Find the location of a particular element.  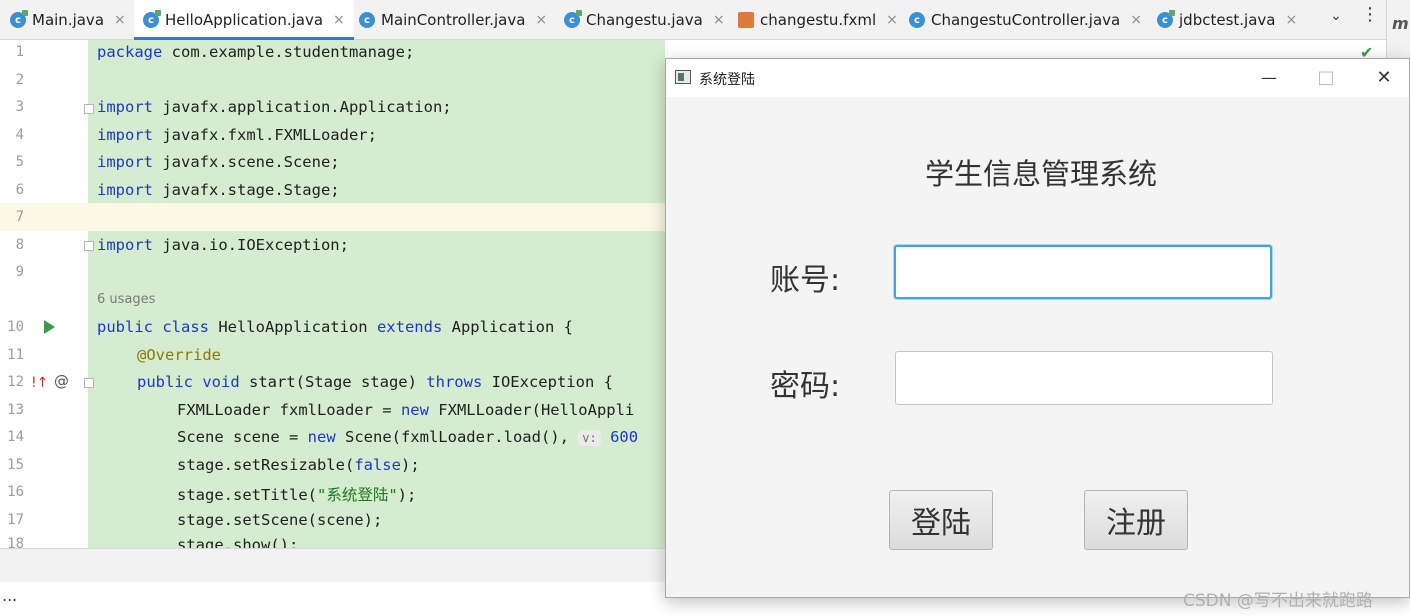

tab-label: Changestu.java is located at coordinates (644, 20).